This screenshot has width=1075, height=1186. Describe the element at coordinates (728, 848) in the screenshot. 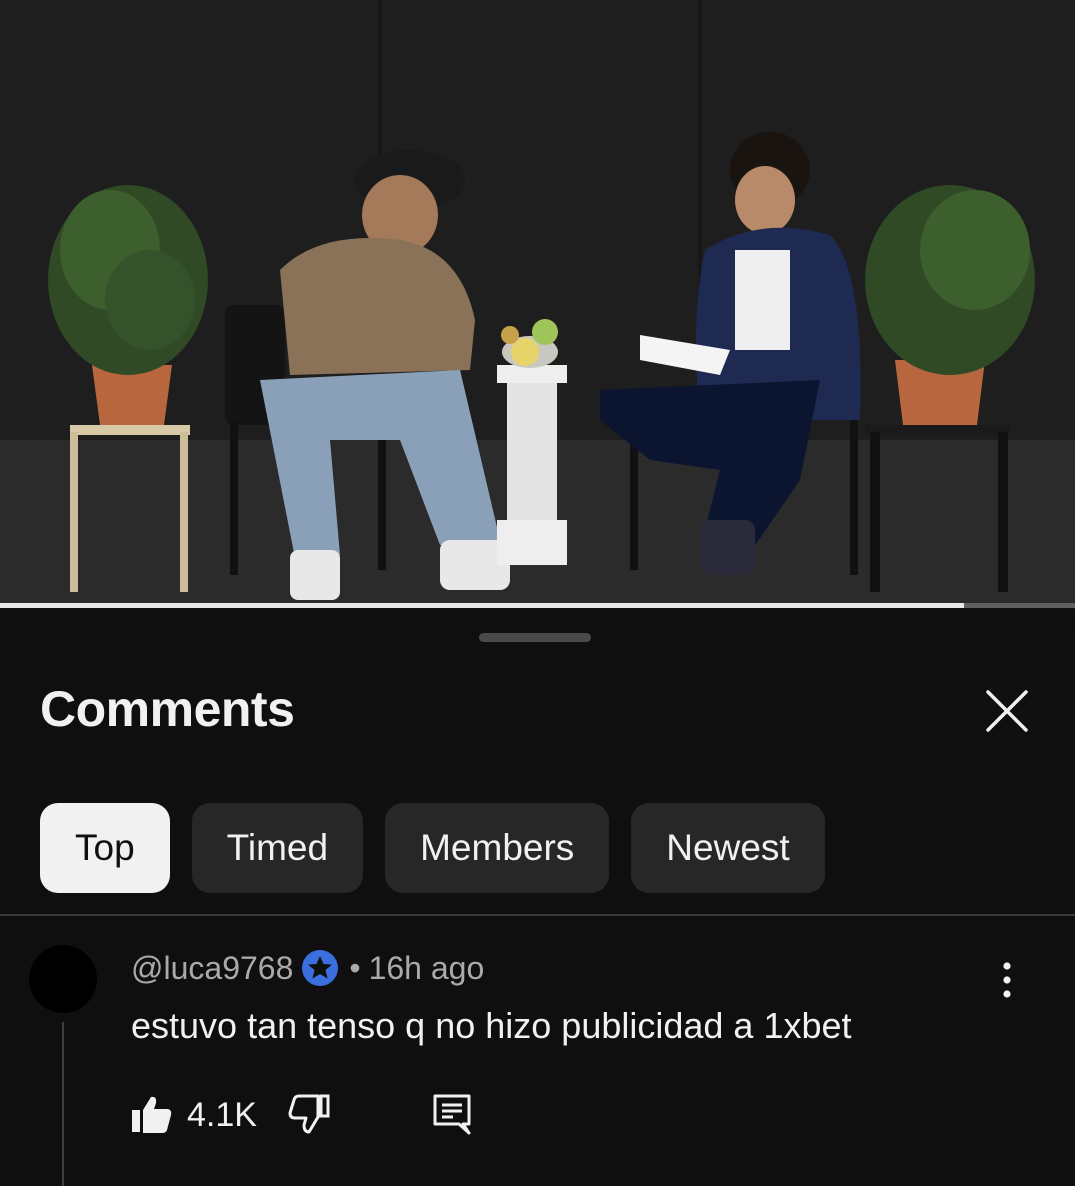

I see `chip-newest: Newest` at that location.